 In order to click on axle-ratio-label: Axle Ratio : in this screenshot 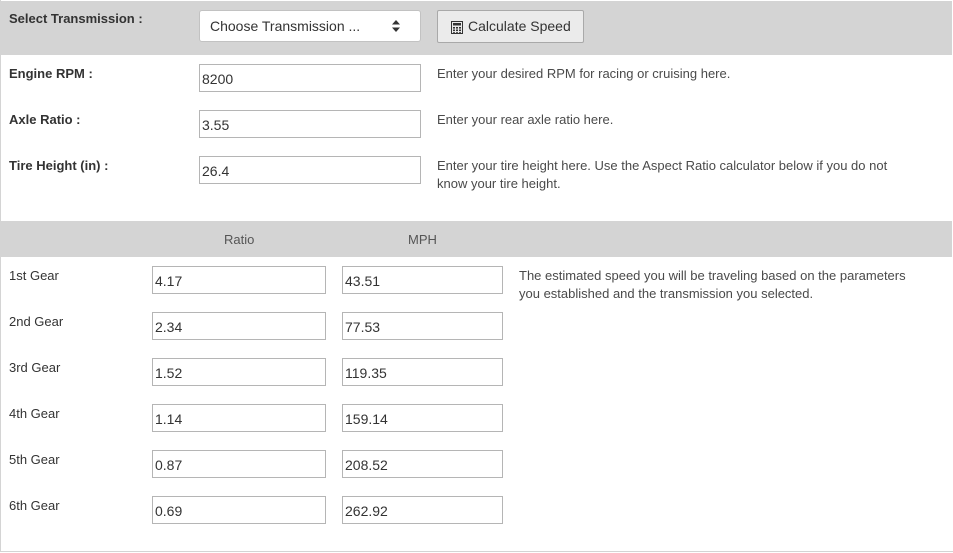, I will do `click(45, 119)`.